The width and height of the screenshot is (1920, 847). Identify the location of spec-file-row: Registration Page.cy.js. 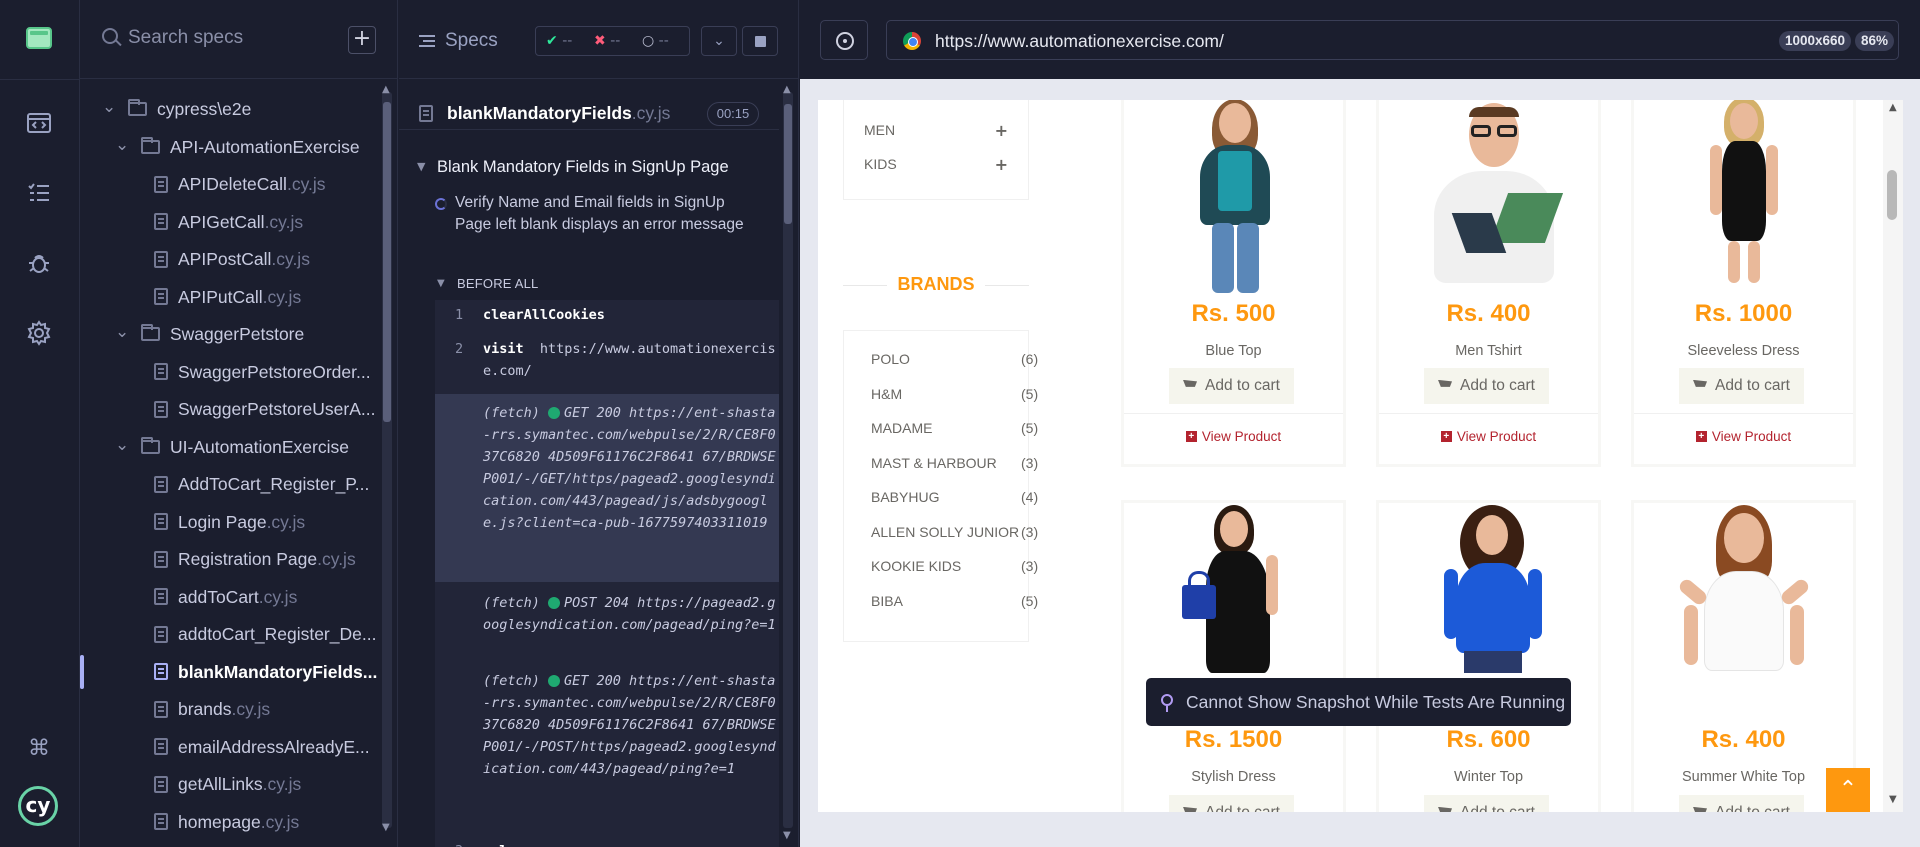
(255, 559).